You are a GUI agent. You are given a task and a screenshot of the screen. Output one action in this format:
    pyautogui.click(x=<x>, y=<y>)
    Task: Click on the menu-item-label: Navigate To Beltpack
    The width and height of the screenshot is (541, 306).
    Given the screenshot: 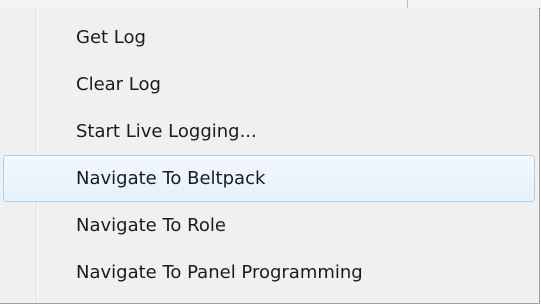 What is the action you would take?
    pyautogui.click(x=171, y=178)
    